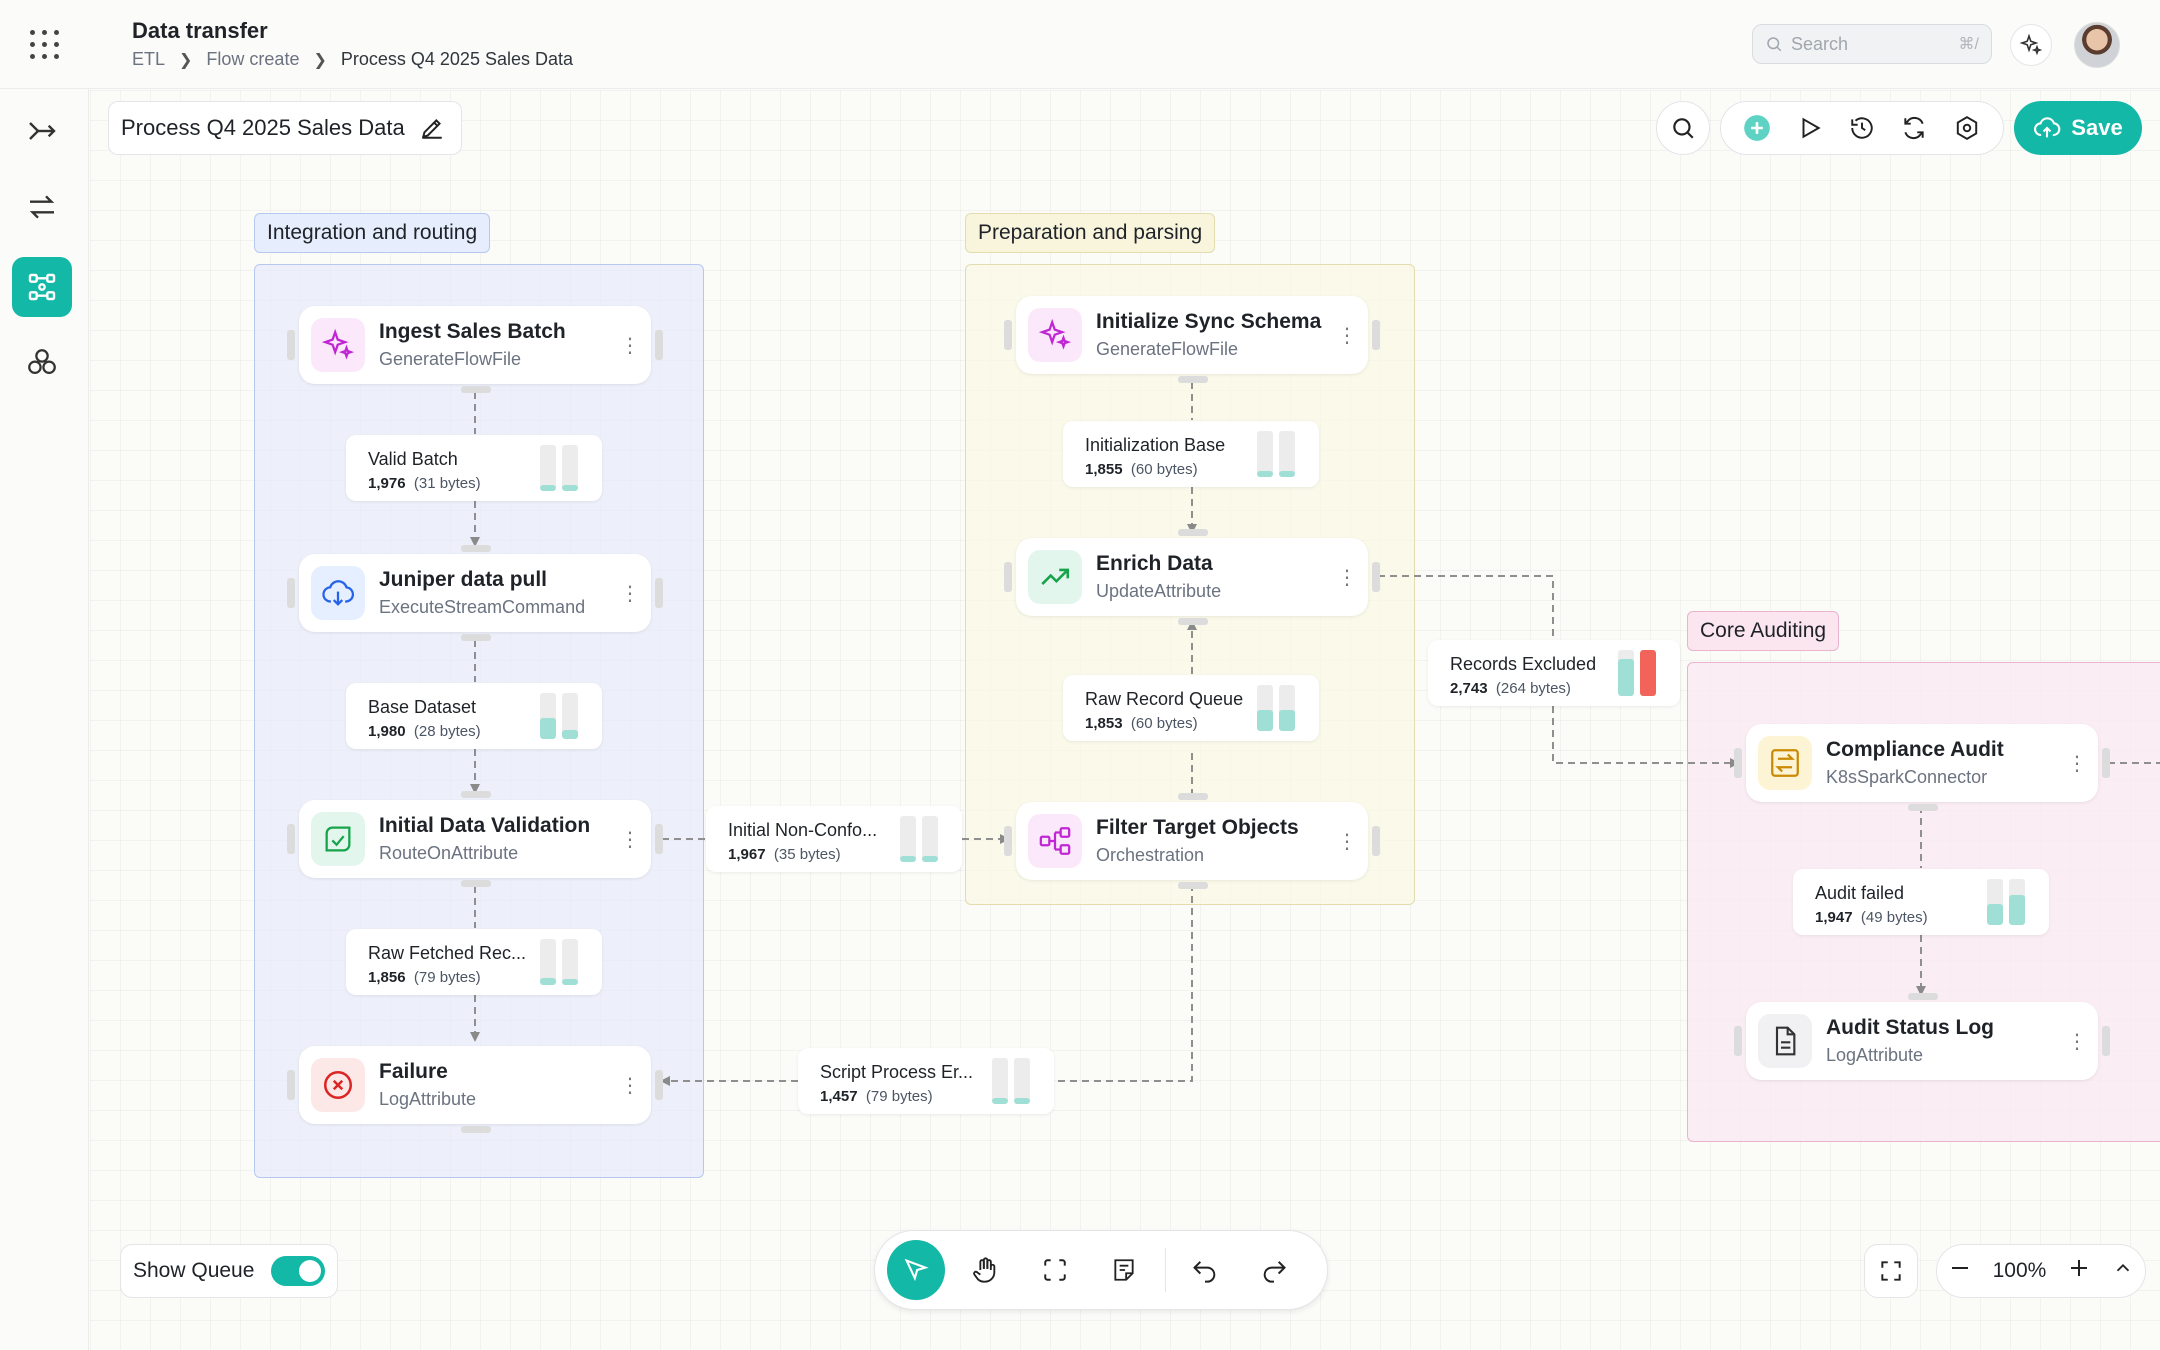 The height and width of the screenshot is (1350, 2160). What do you see at coordinates (1192, 841) in the screenshot?
I see `processor-node: Filter Target Objects Orchestration ⋮` at bounding box center [1192, 841].